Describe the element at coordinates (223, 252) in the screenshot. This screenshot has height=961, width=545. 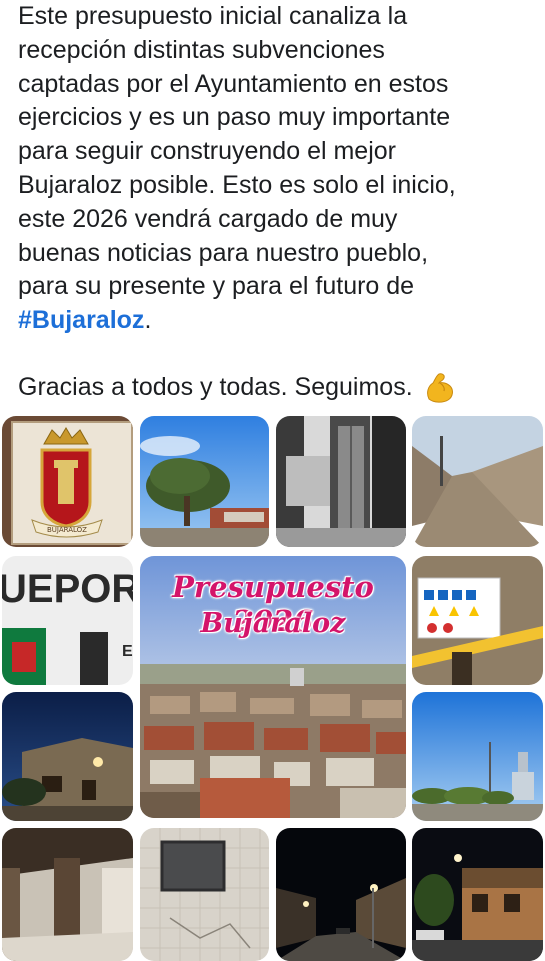
I see `post-line: buenas noticias para nuestro pueblo,` at that location.